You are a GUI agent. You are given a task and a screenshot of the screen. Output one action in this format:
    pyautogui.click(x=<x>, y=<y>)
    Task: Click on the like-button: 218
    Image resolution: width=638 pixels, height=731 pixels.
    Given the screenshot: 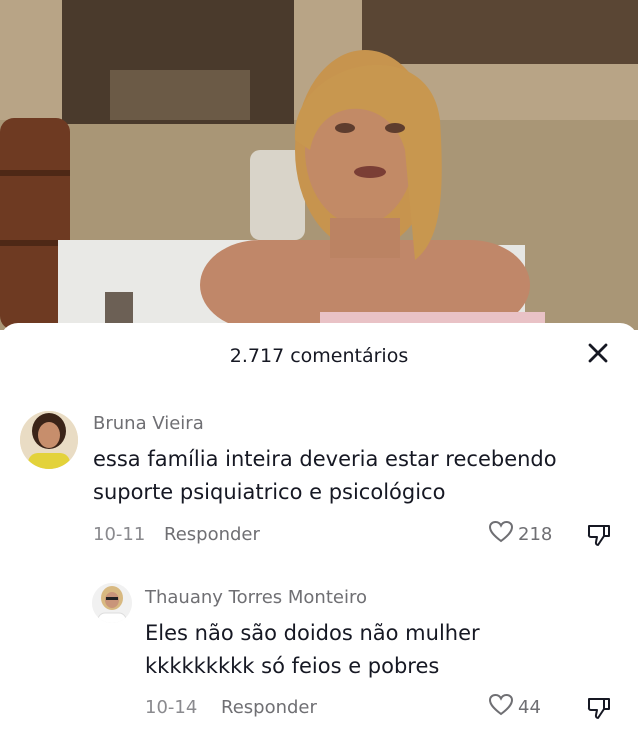 What is the action you would take?
    pyautogui.click(x=520, y=534)
    